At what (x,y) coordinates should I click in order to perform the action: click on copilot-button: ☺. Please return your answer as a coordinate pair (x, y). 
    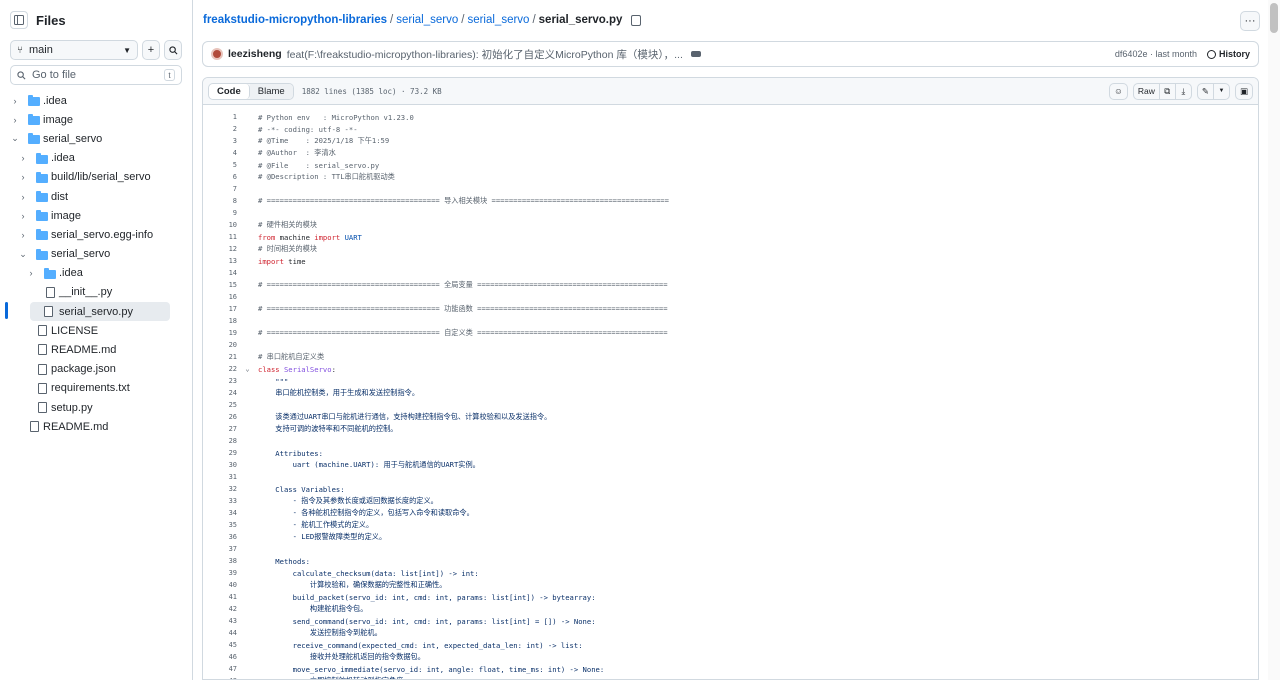
    Looking at the image, I should click on (1118, 91).